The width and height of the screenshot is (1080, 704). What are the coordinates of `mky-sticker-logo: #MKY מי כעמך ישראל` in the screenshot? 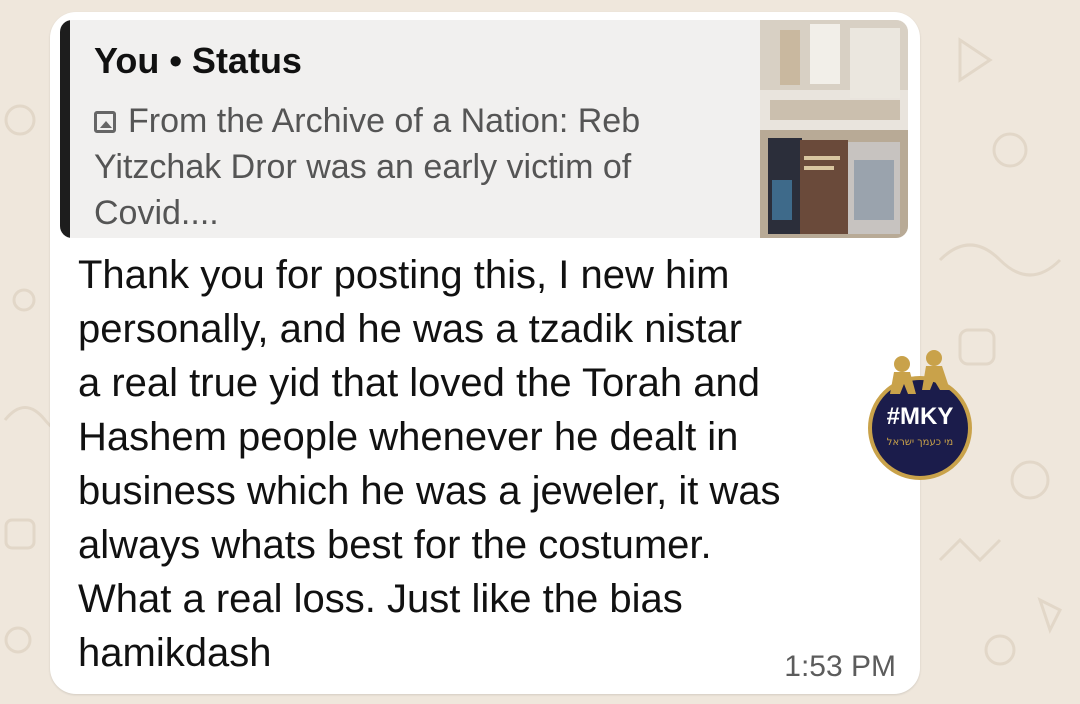 It's located at (920, 415).